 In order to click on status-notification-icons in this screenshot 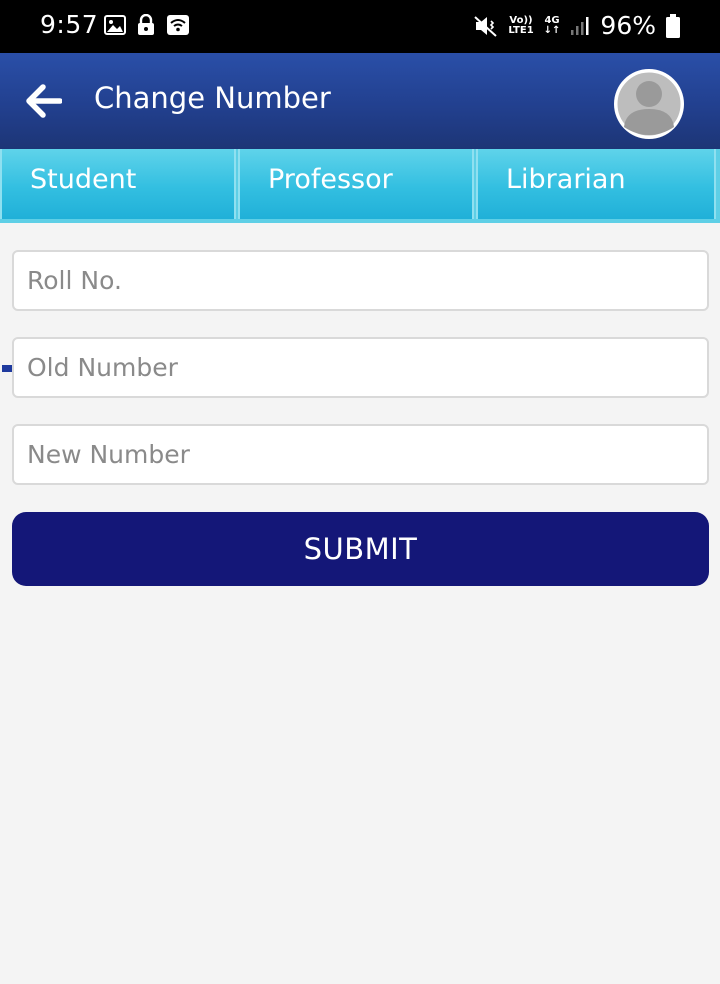, I will do `click(147, 25)`.